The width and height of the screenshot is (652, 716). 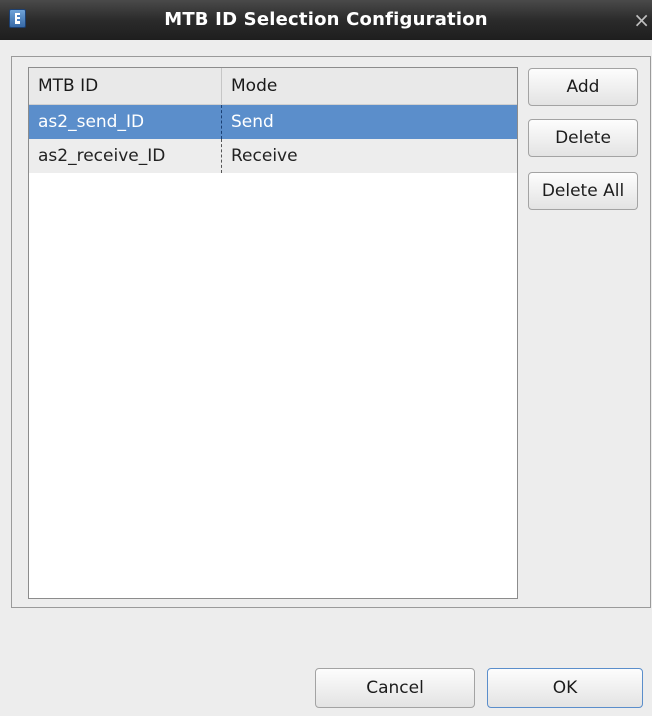 What do you see at coordinates (91, 122) in the screenshot?
I see `cell-mtb-id: as2_send_ID` at bounding box center [91, 122].